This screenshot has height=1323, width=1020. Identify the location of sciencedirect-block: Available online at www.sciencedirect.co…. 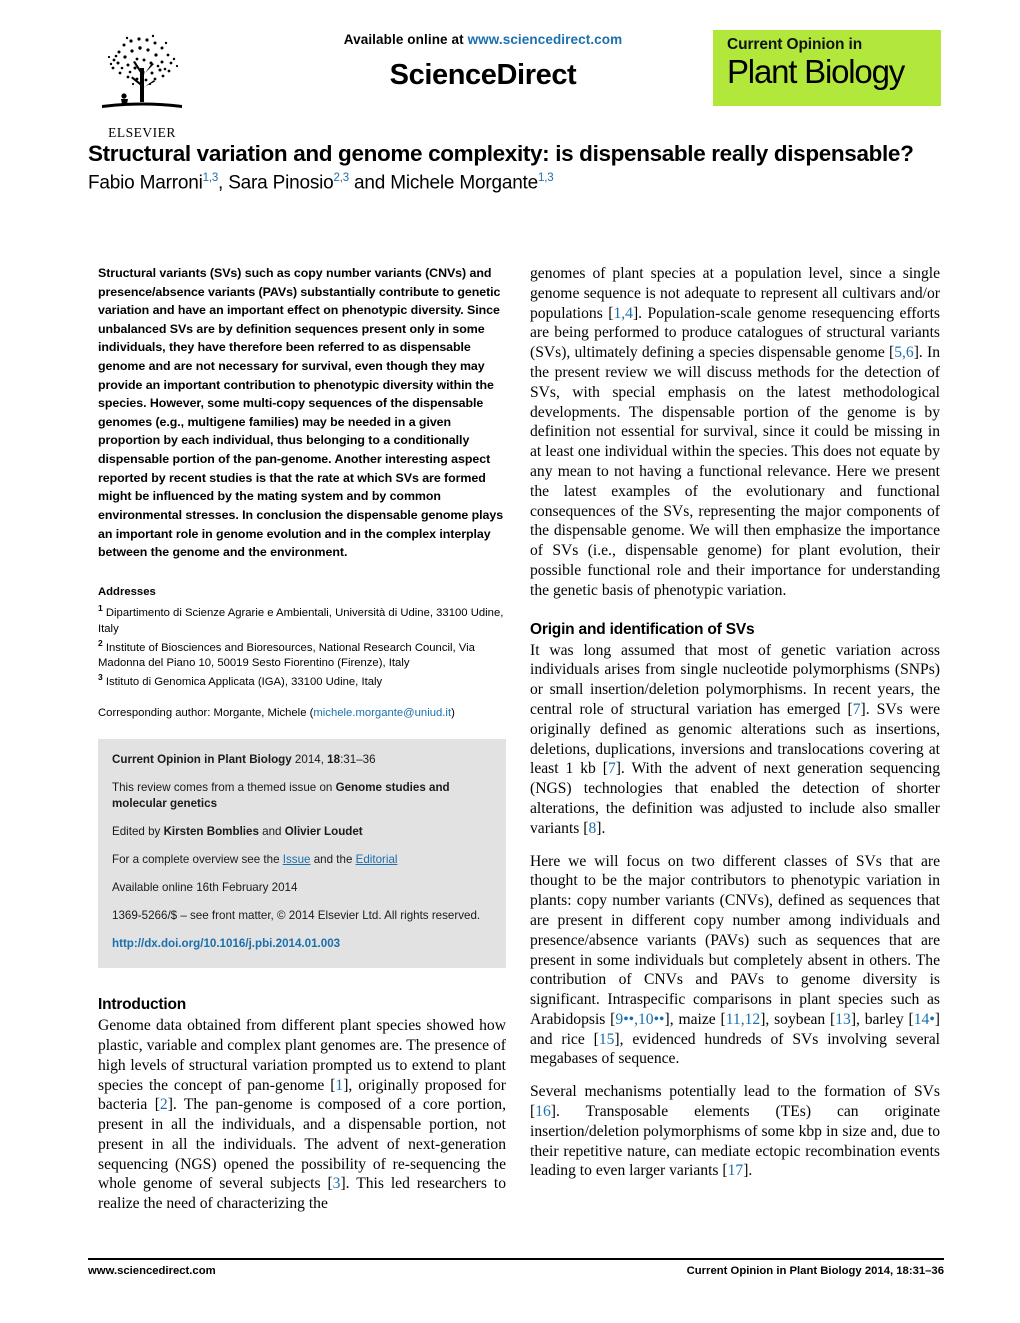
(483, 62).